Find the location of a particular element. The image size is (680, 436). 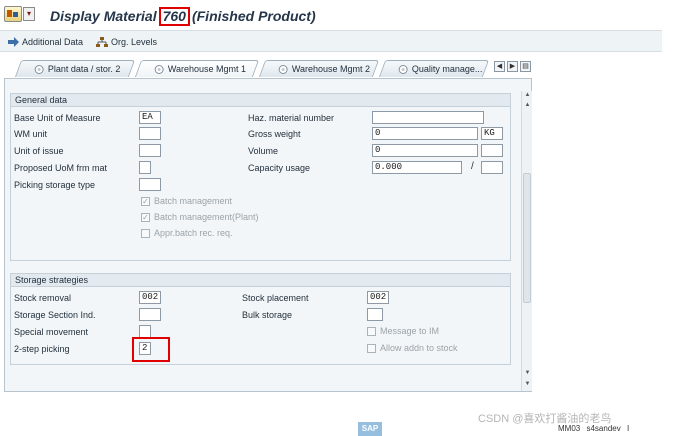

storage-section-ind-field is located at coordinates (150, 314).